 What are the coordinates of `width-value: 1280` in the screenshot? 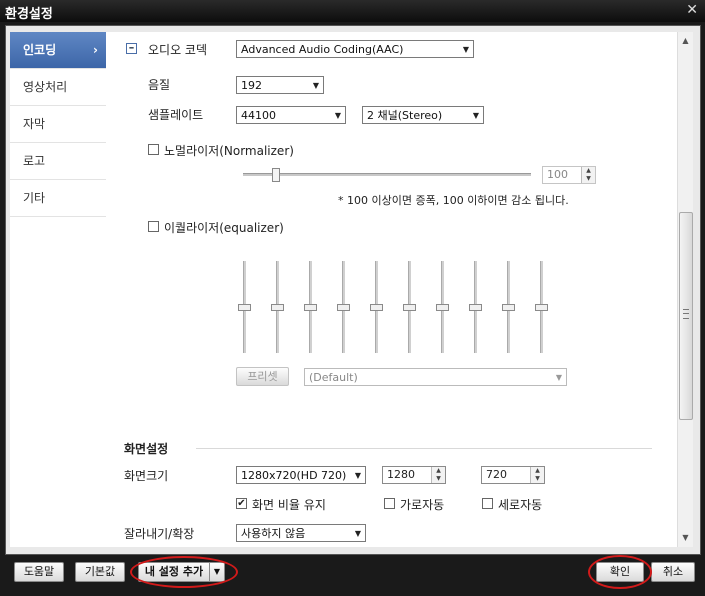 It's located at (401, 474).